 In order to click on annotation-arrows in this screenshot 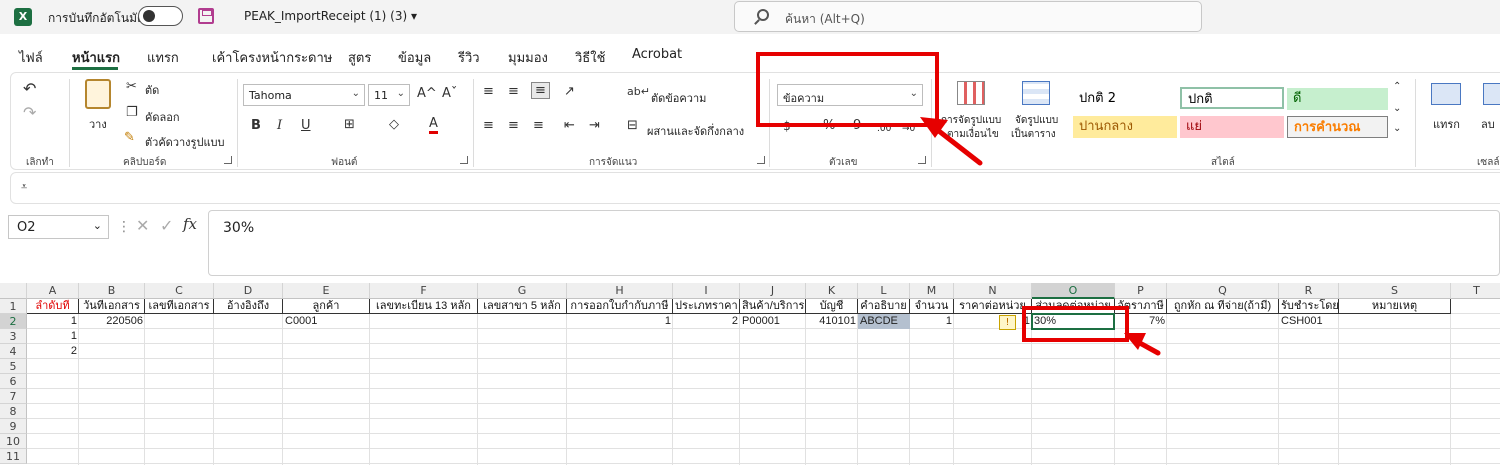, I will do `click(1040, 236)`.